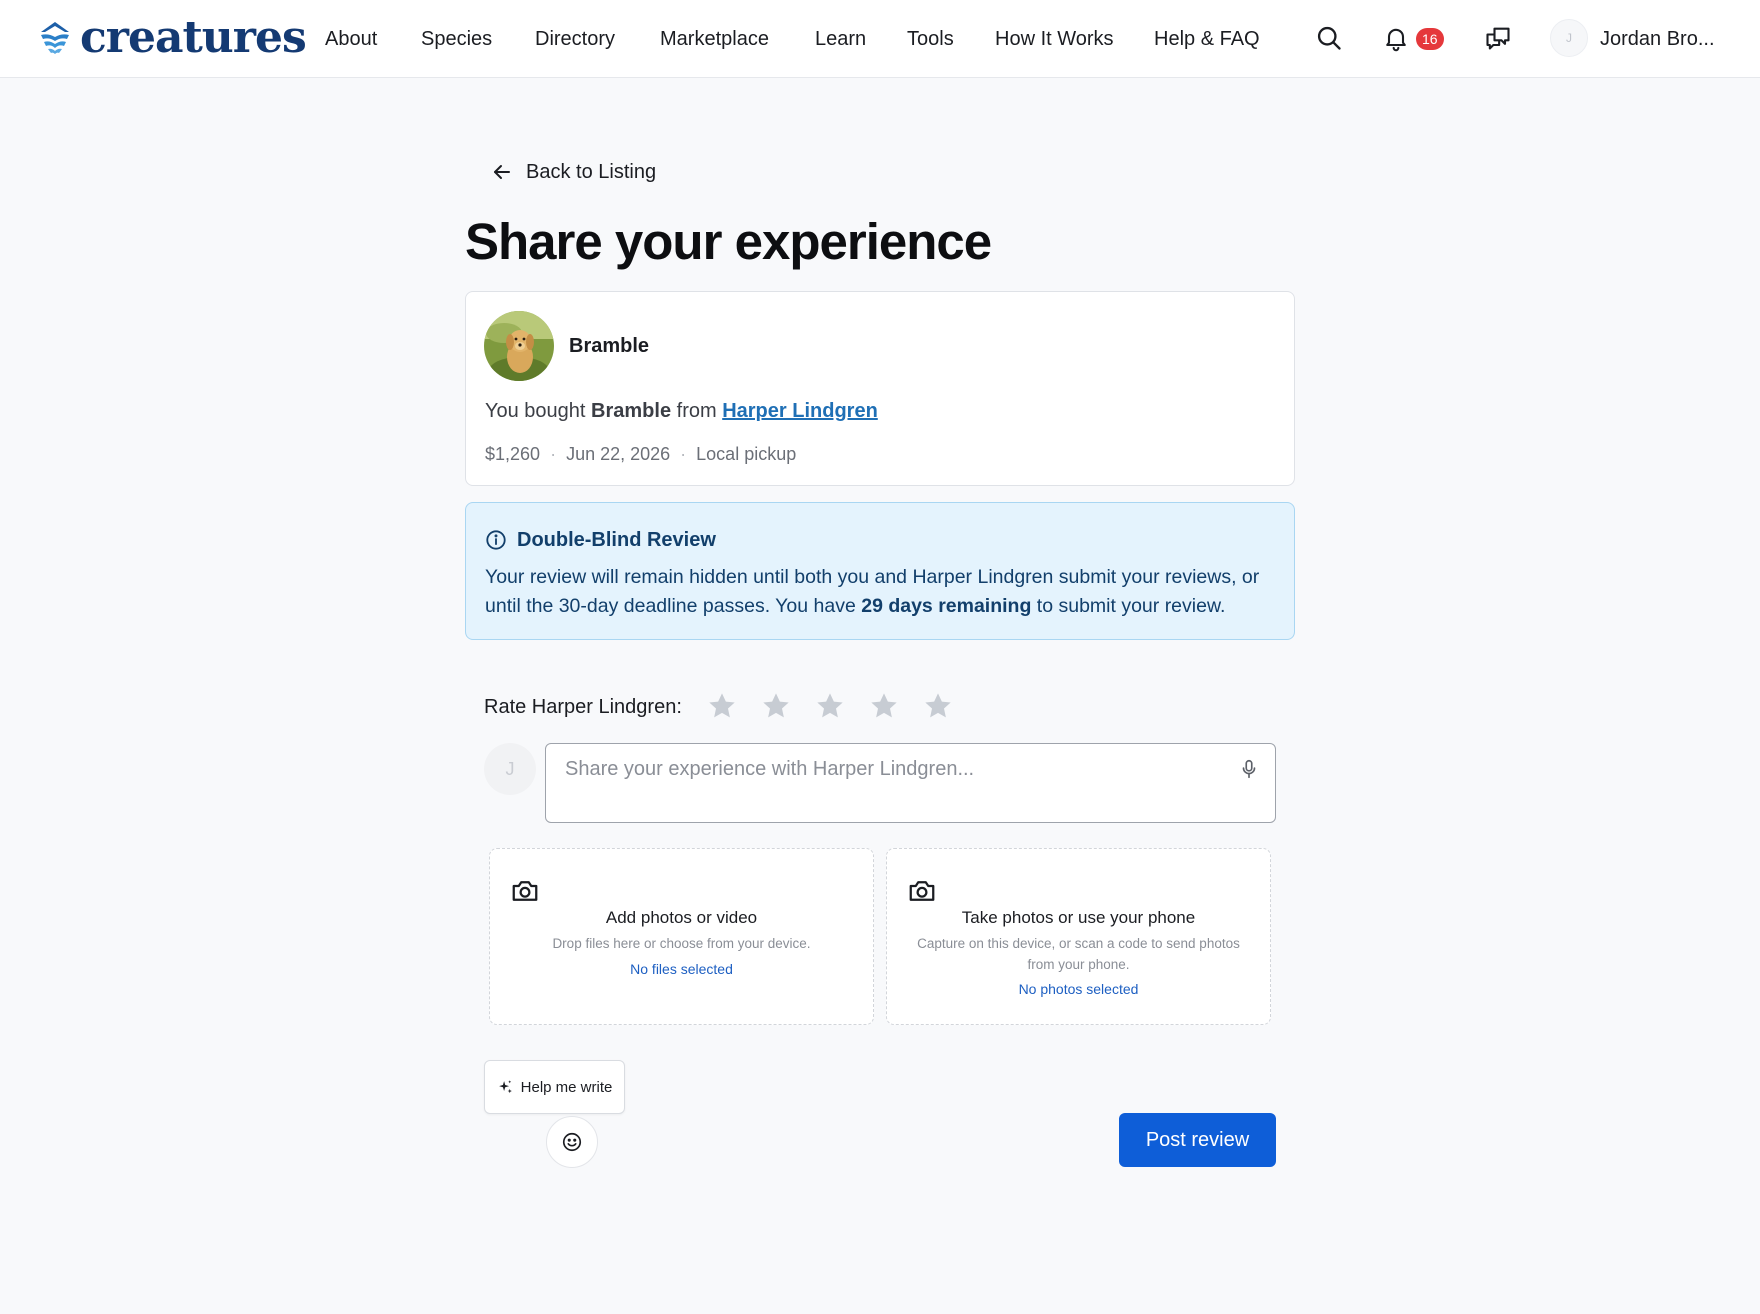 Image resolution: width=1760 pixels, height=1314 pixels. Describe the element at coordinates (538, 411) in the screenshot. I see `purchase-prefix: You bought` at that location.